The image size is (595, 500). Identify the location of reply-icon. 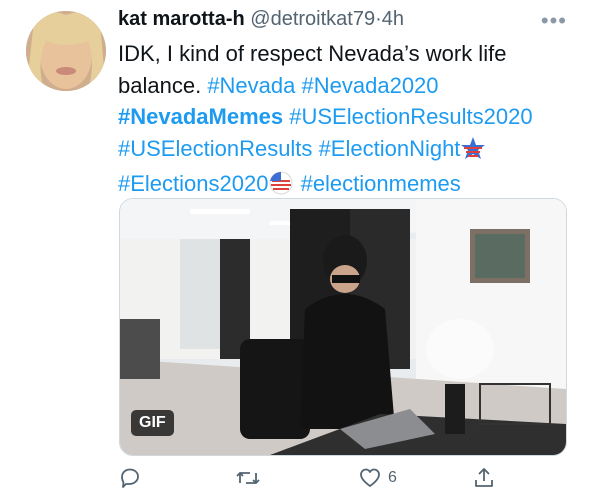
(130, 478).